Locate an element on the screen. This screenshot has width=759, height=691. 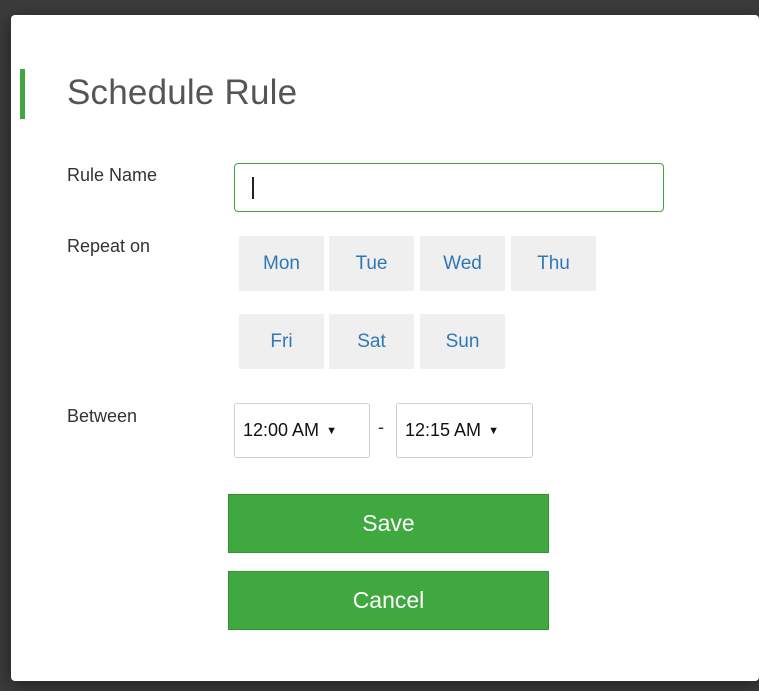
save-button: Save is located at coordinates (388, 523).